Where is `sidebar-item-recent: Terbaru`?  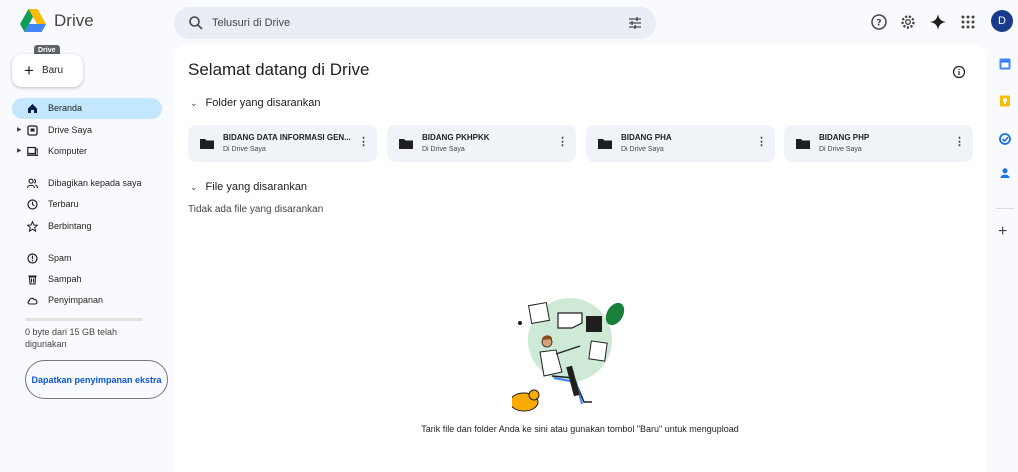 sidebar-item-recent: Terbaru is located at coordinates (87, 204).